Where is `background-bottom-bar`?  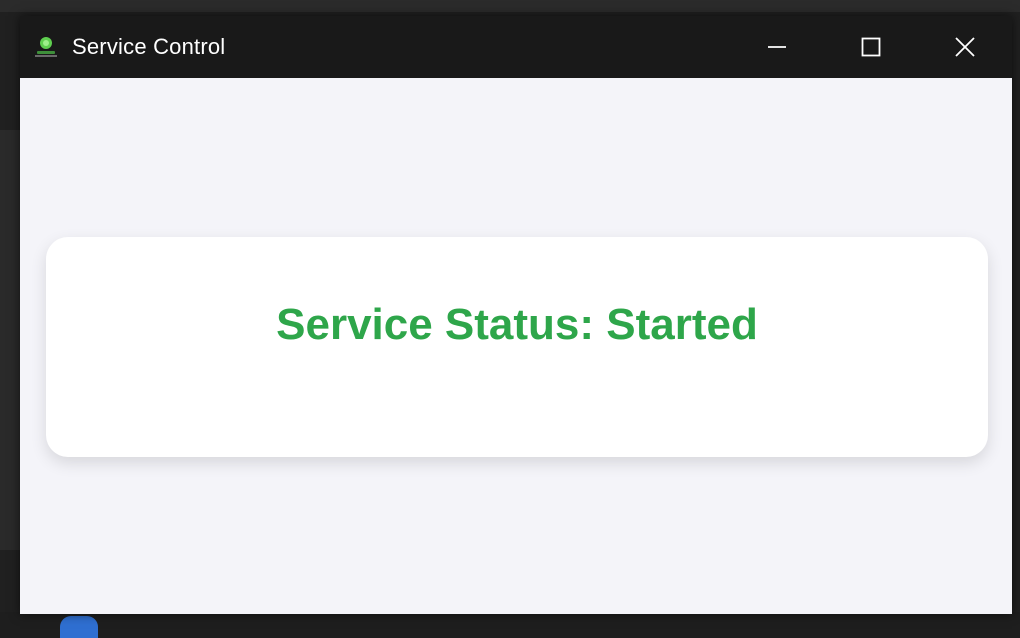
background-bottom-bar is located at coordinates (510, 625).